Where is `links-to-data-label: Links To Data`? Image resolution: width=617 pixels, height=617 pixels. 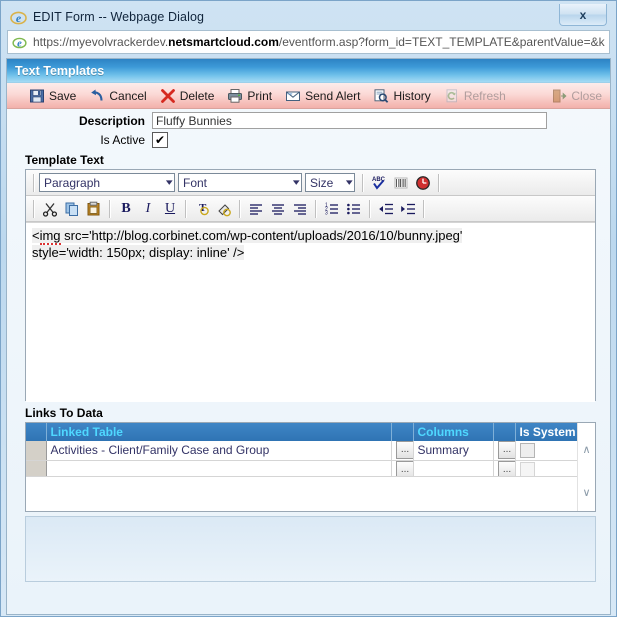 links-to-data-label: Links To Data is located at coordinates (64, 413).